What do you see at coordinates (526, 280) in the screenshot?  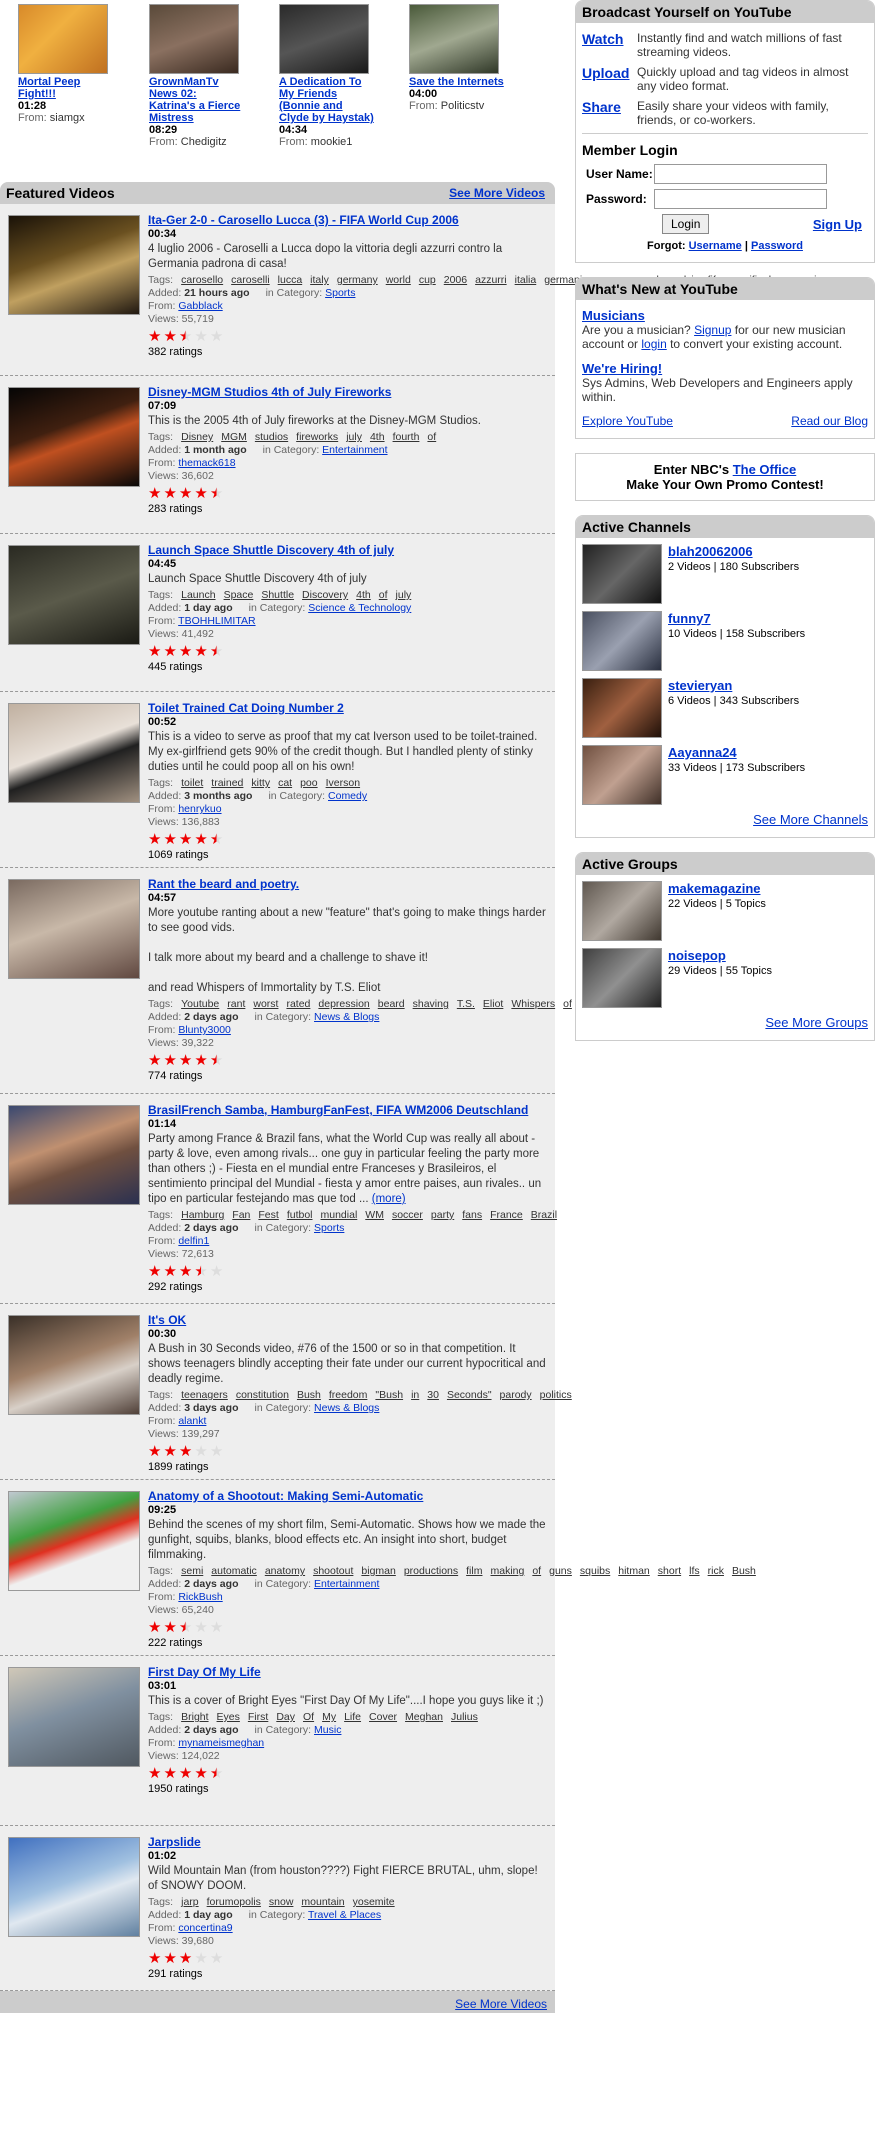 I see `tag-link: italia` at bounding box center [526, 280].